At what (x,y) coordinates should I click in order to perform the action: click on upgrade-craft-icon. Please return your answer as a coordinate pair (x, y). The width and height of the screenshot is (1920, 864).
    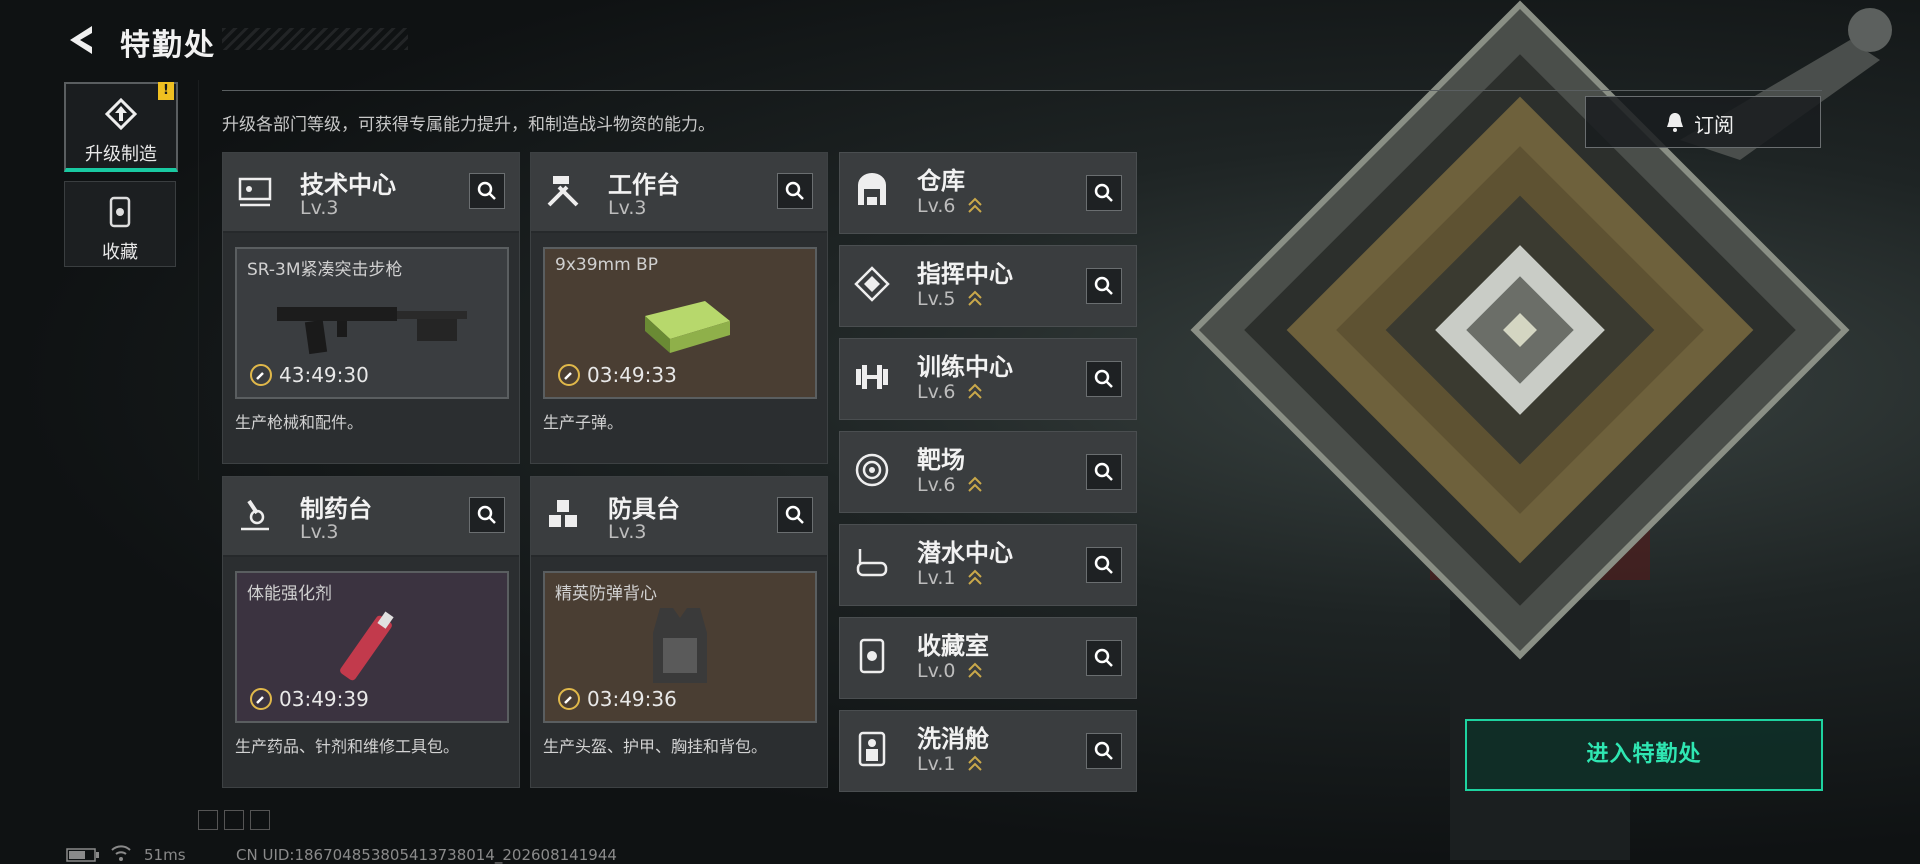
    Looking at the image, I should click on (121, 114).